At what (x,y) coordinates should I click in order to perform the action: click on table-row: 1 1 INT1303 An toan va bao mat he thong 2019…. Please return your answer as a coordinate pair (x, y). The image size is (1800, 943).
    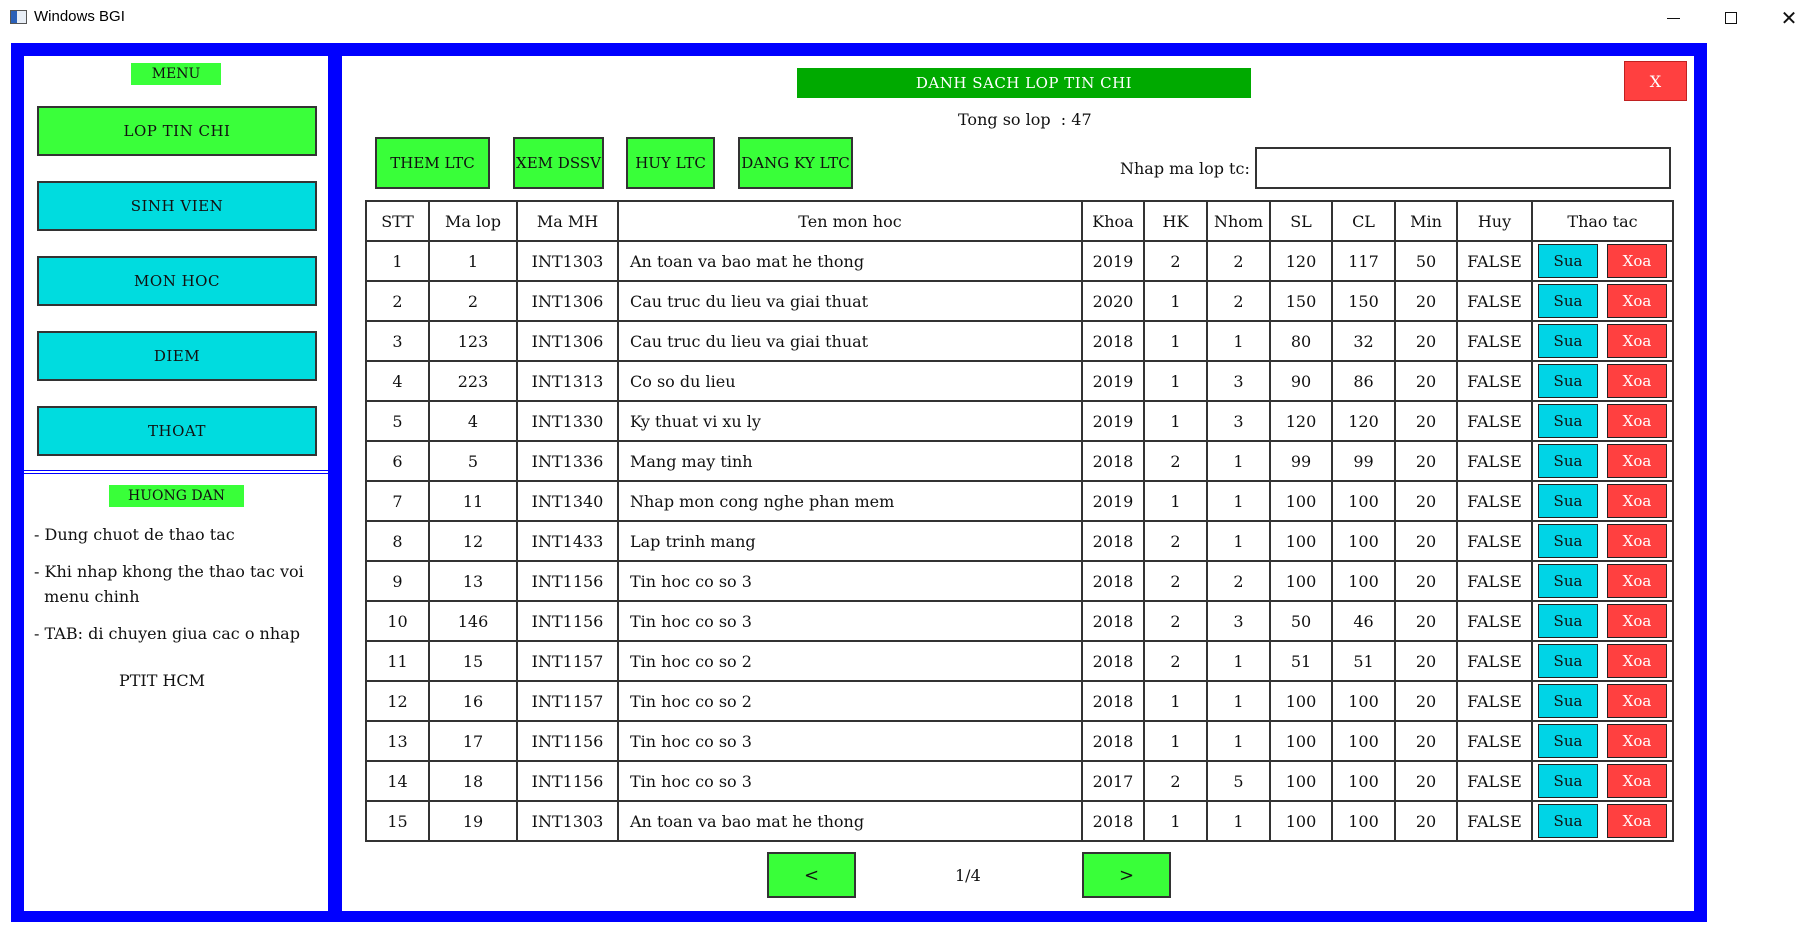
    Looking at the image, I should click on (1019, 261).